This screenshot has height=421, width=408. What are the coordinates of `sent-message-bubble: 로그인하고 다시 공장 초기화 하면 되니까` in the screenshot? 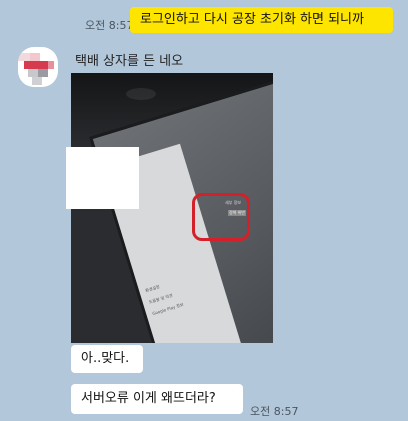 It's located at (261, 20).